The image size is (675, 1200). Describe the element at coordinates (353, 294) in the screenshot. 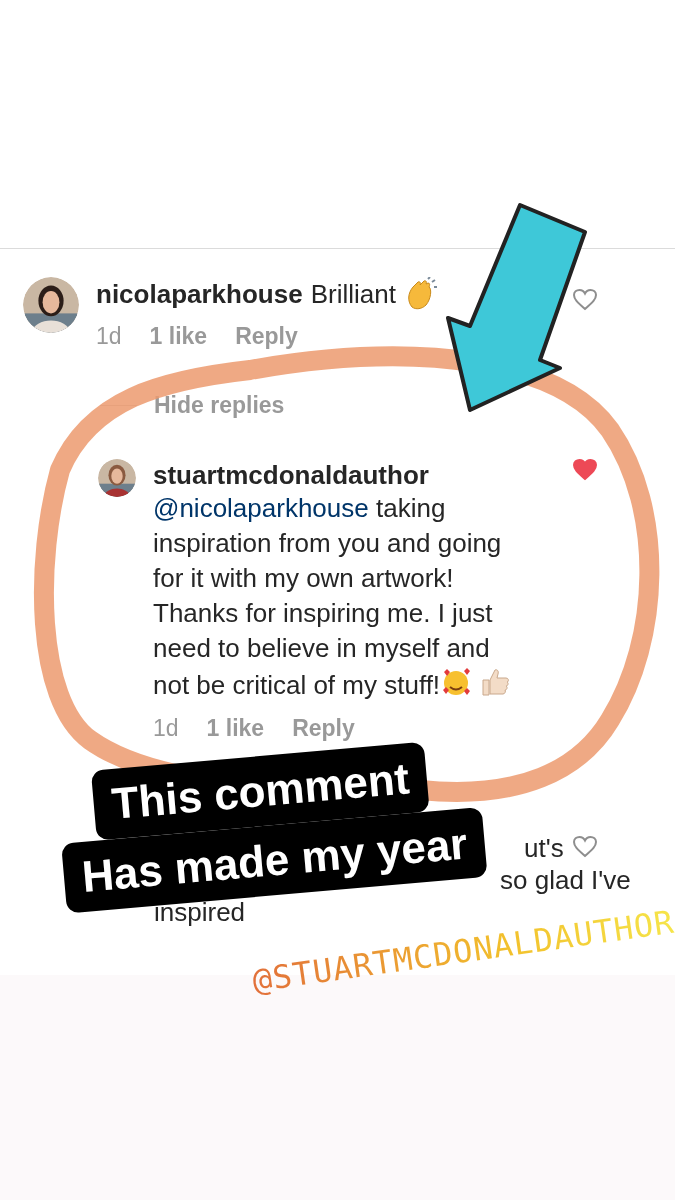

I see `comment-text: Brilliant` at that location.